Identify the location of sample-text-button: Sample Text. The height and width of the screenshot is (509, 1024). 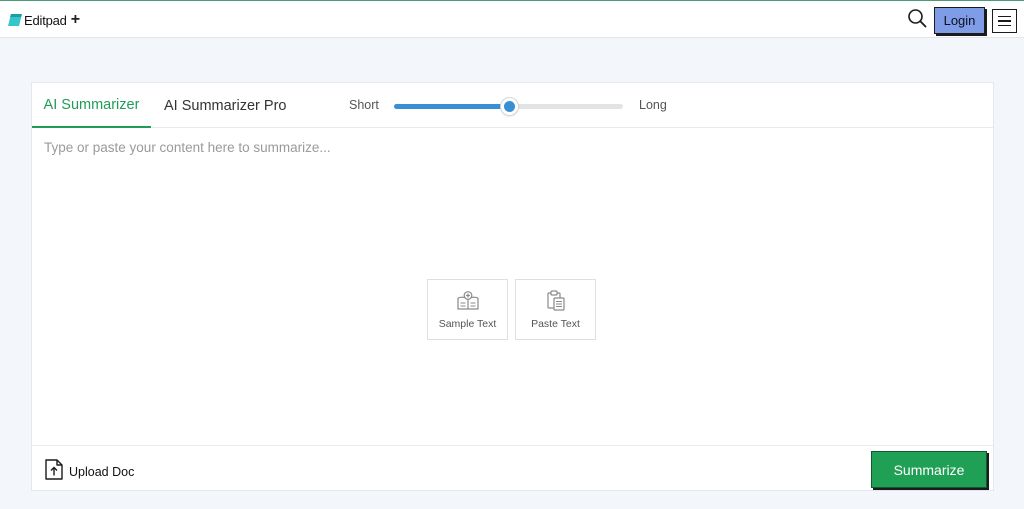
(467, 309).